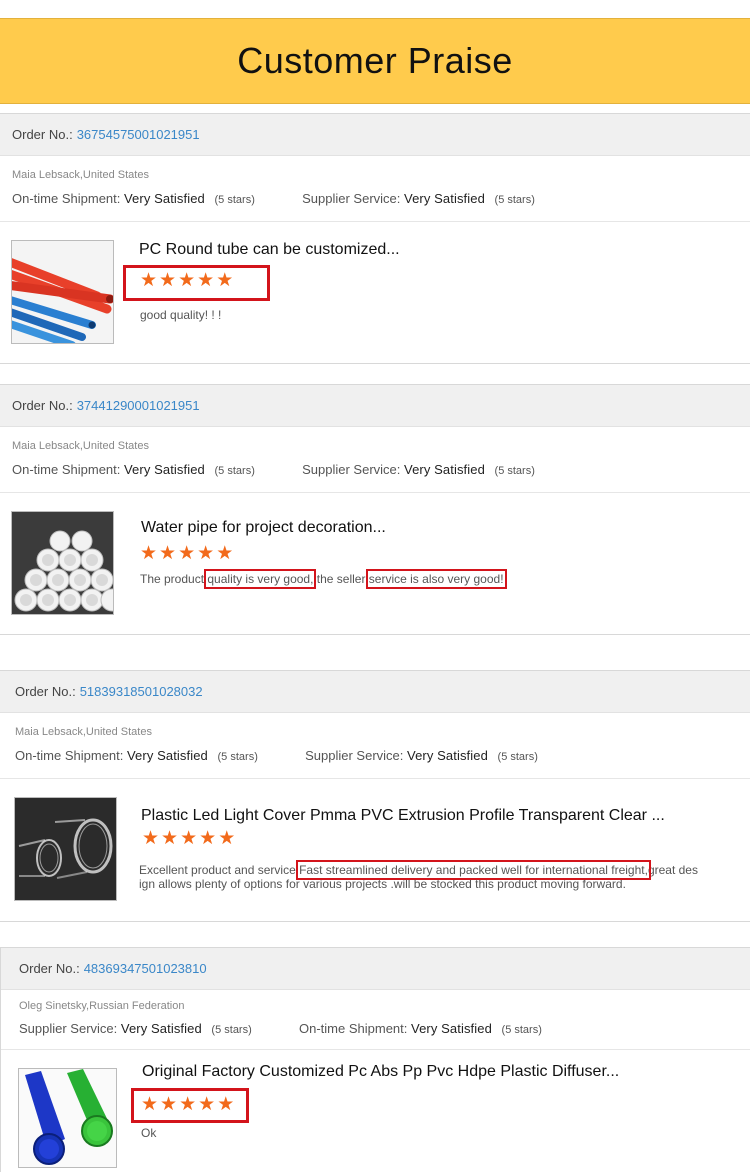 This screenshot has height=1172, width=750. Describe the element at coordinates (102, 1006) in the screenshot. I see `buyer-name: Oleg Sinetsky,Russian Federation` at that location.